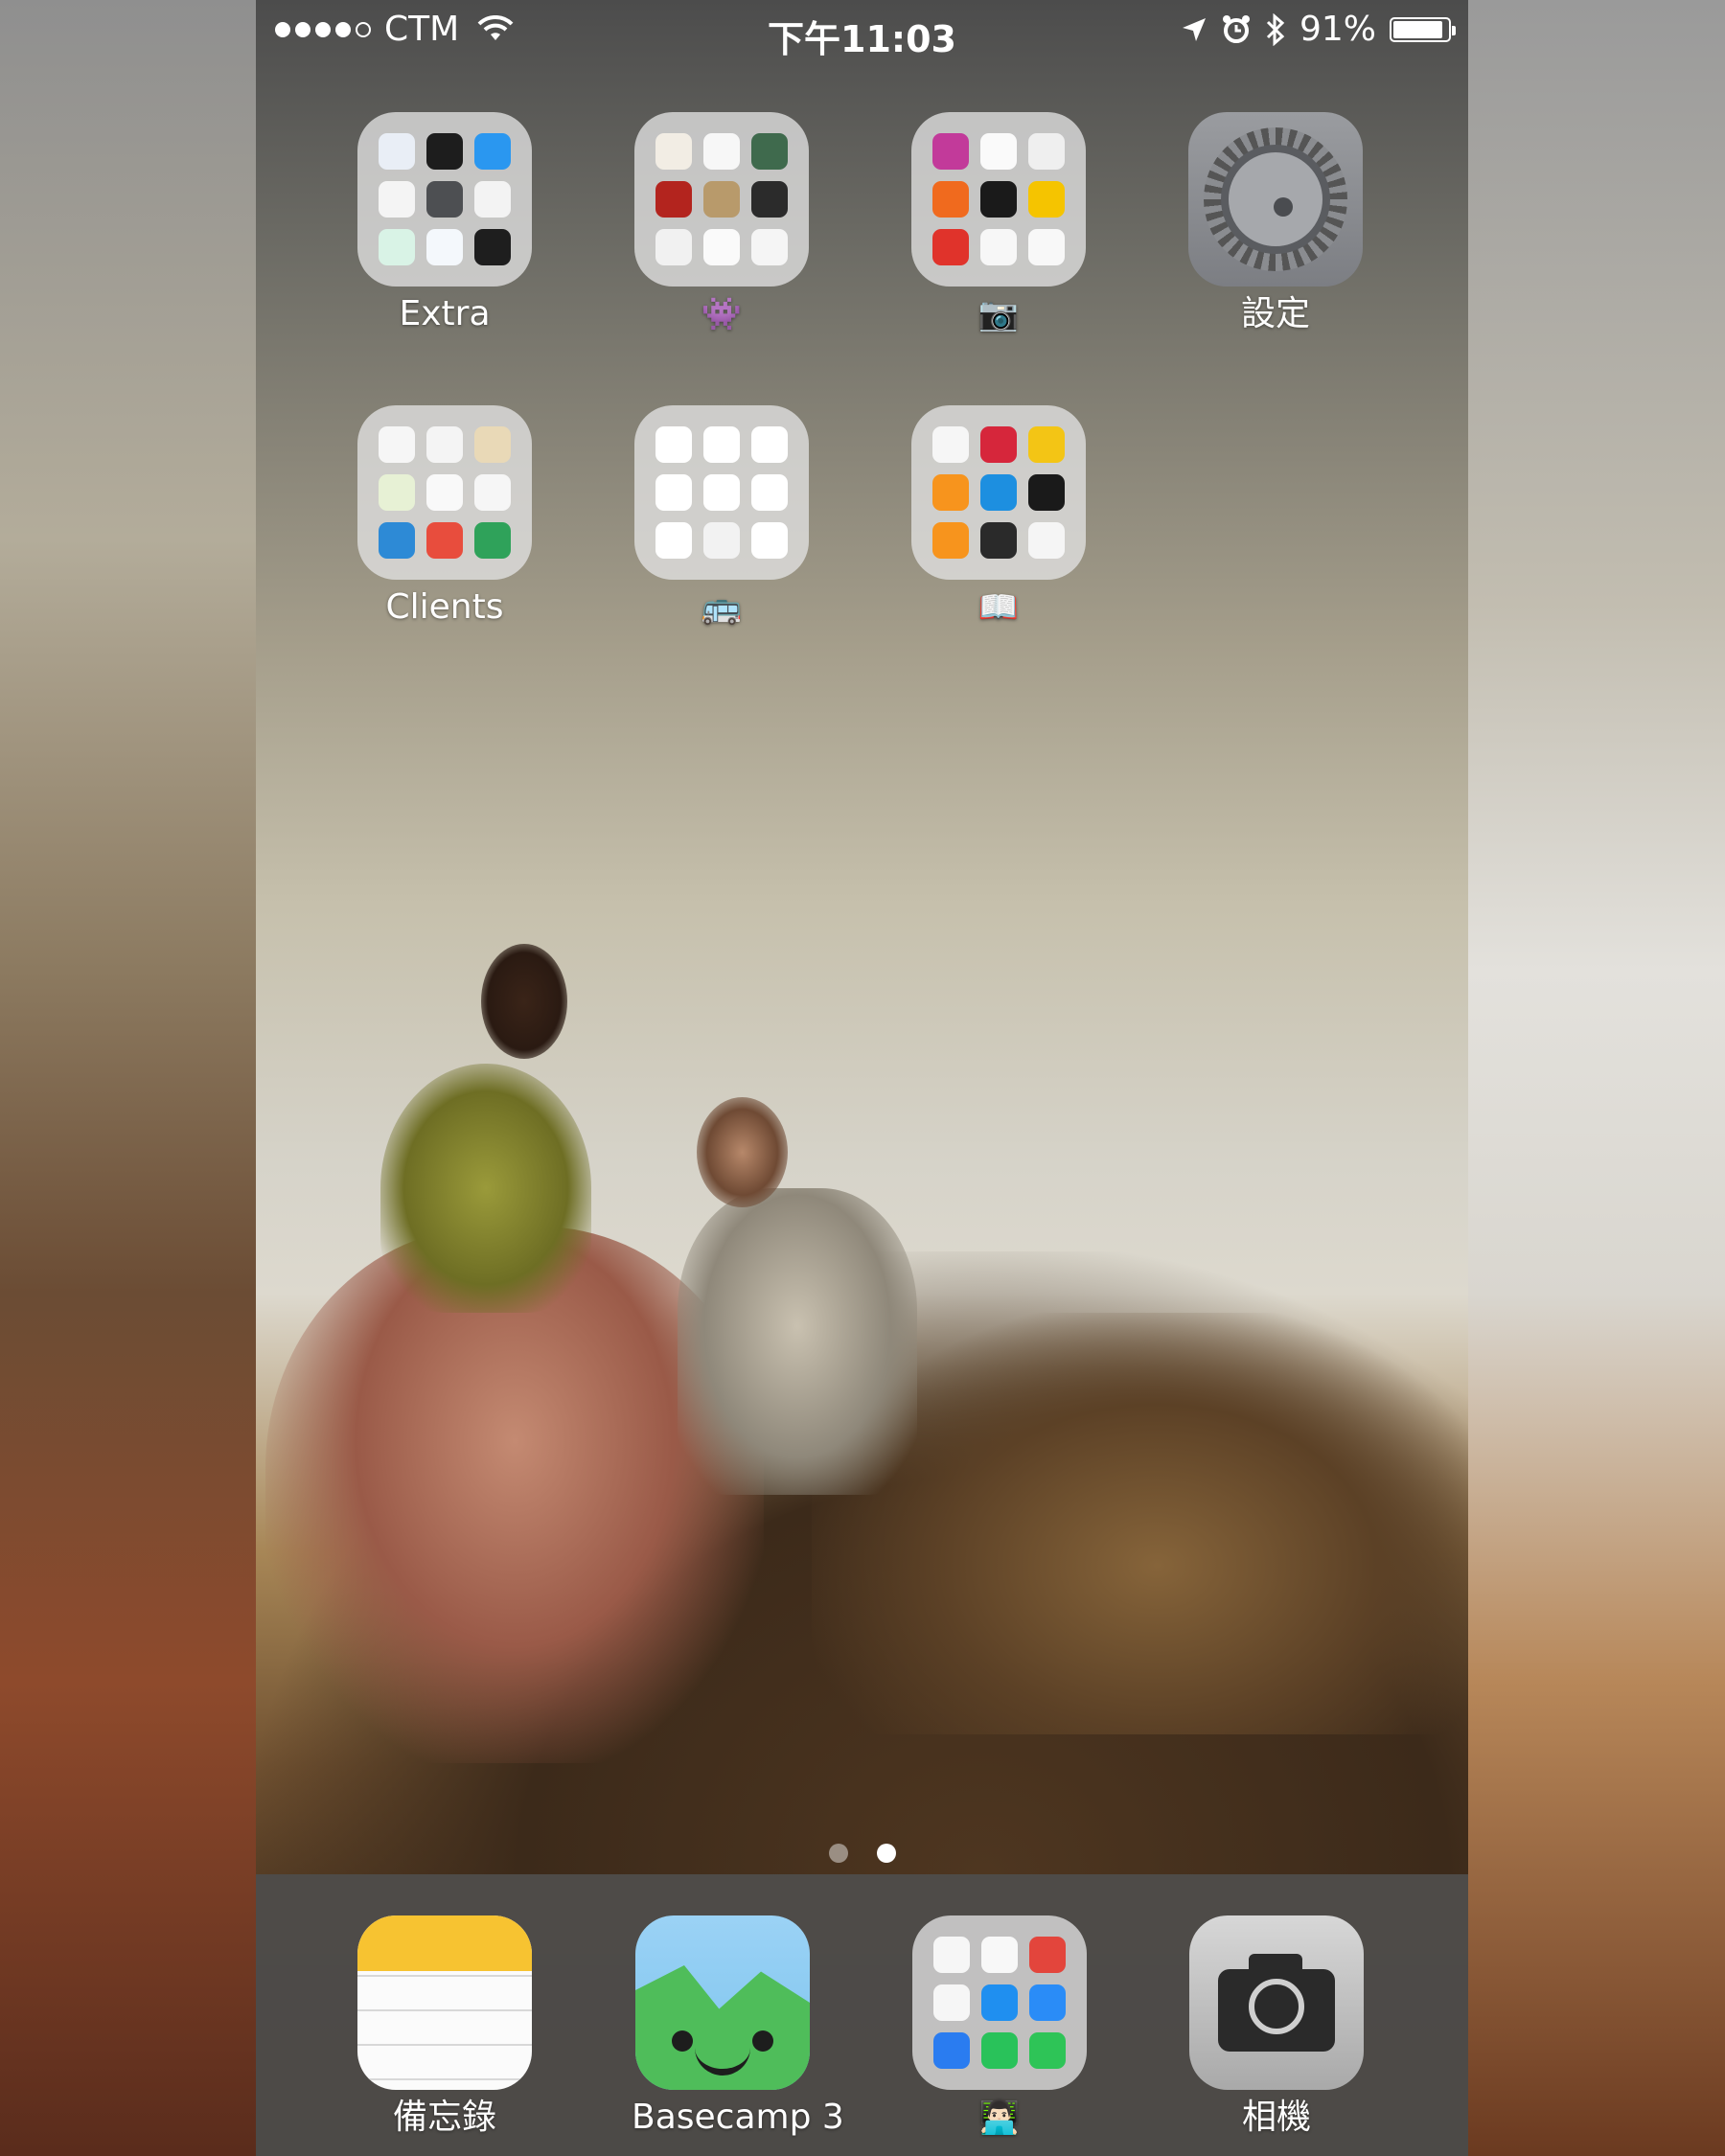 The width and height of the screenshot is (1725, 2156). I want to click on page-dot-current, so click(886, 1853).